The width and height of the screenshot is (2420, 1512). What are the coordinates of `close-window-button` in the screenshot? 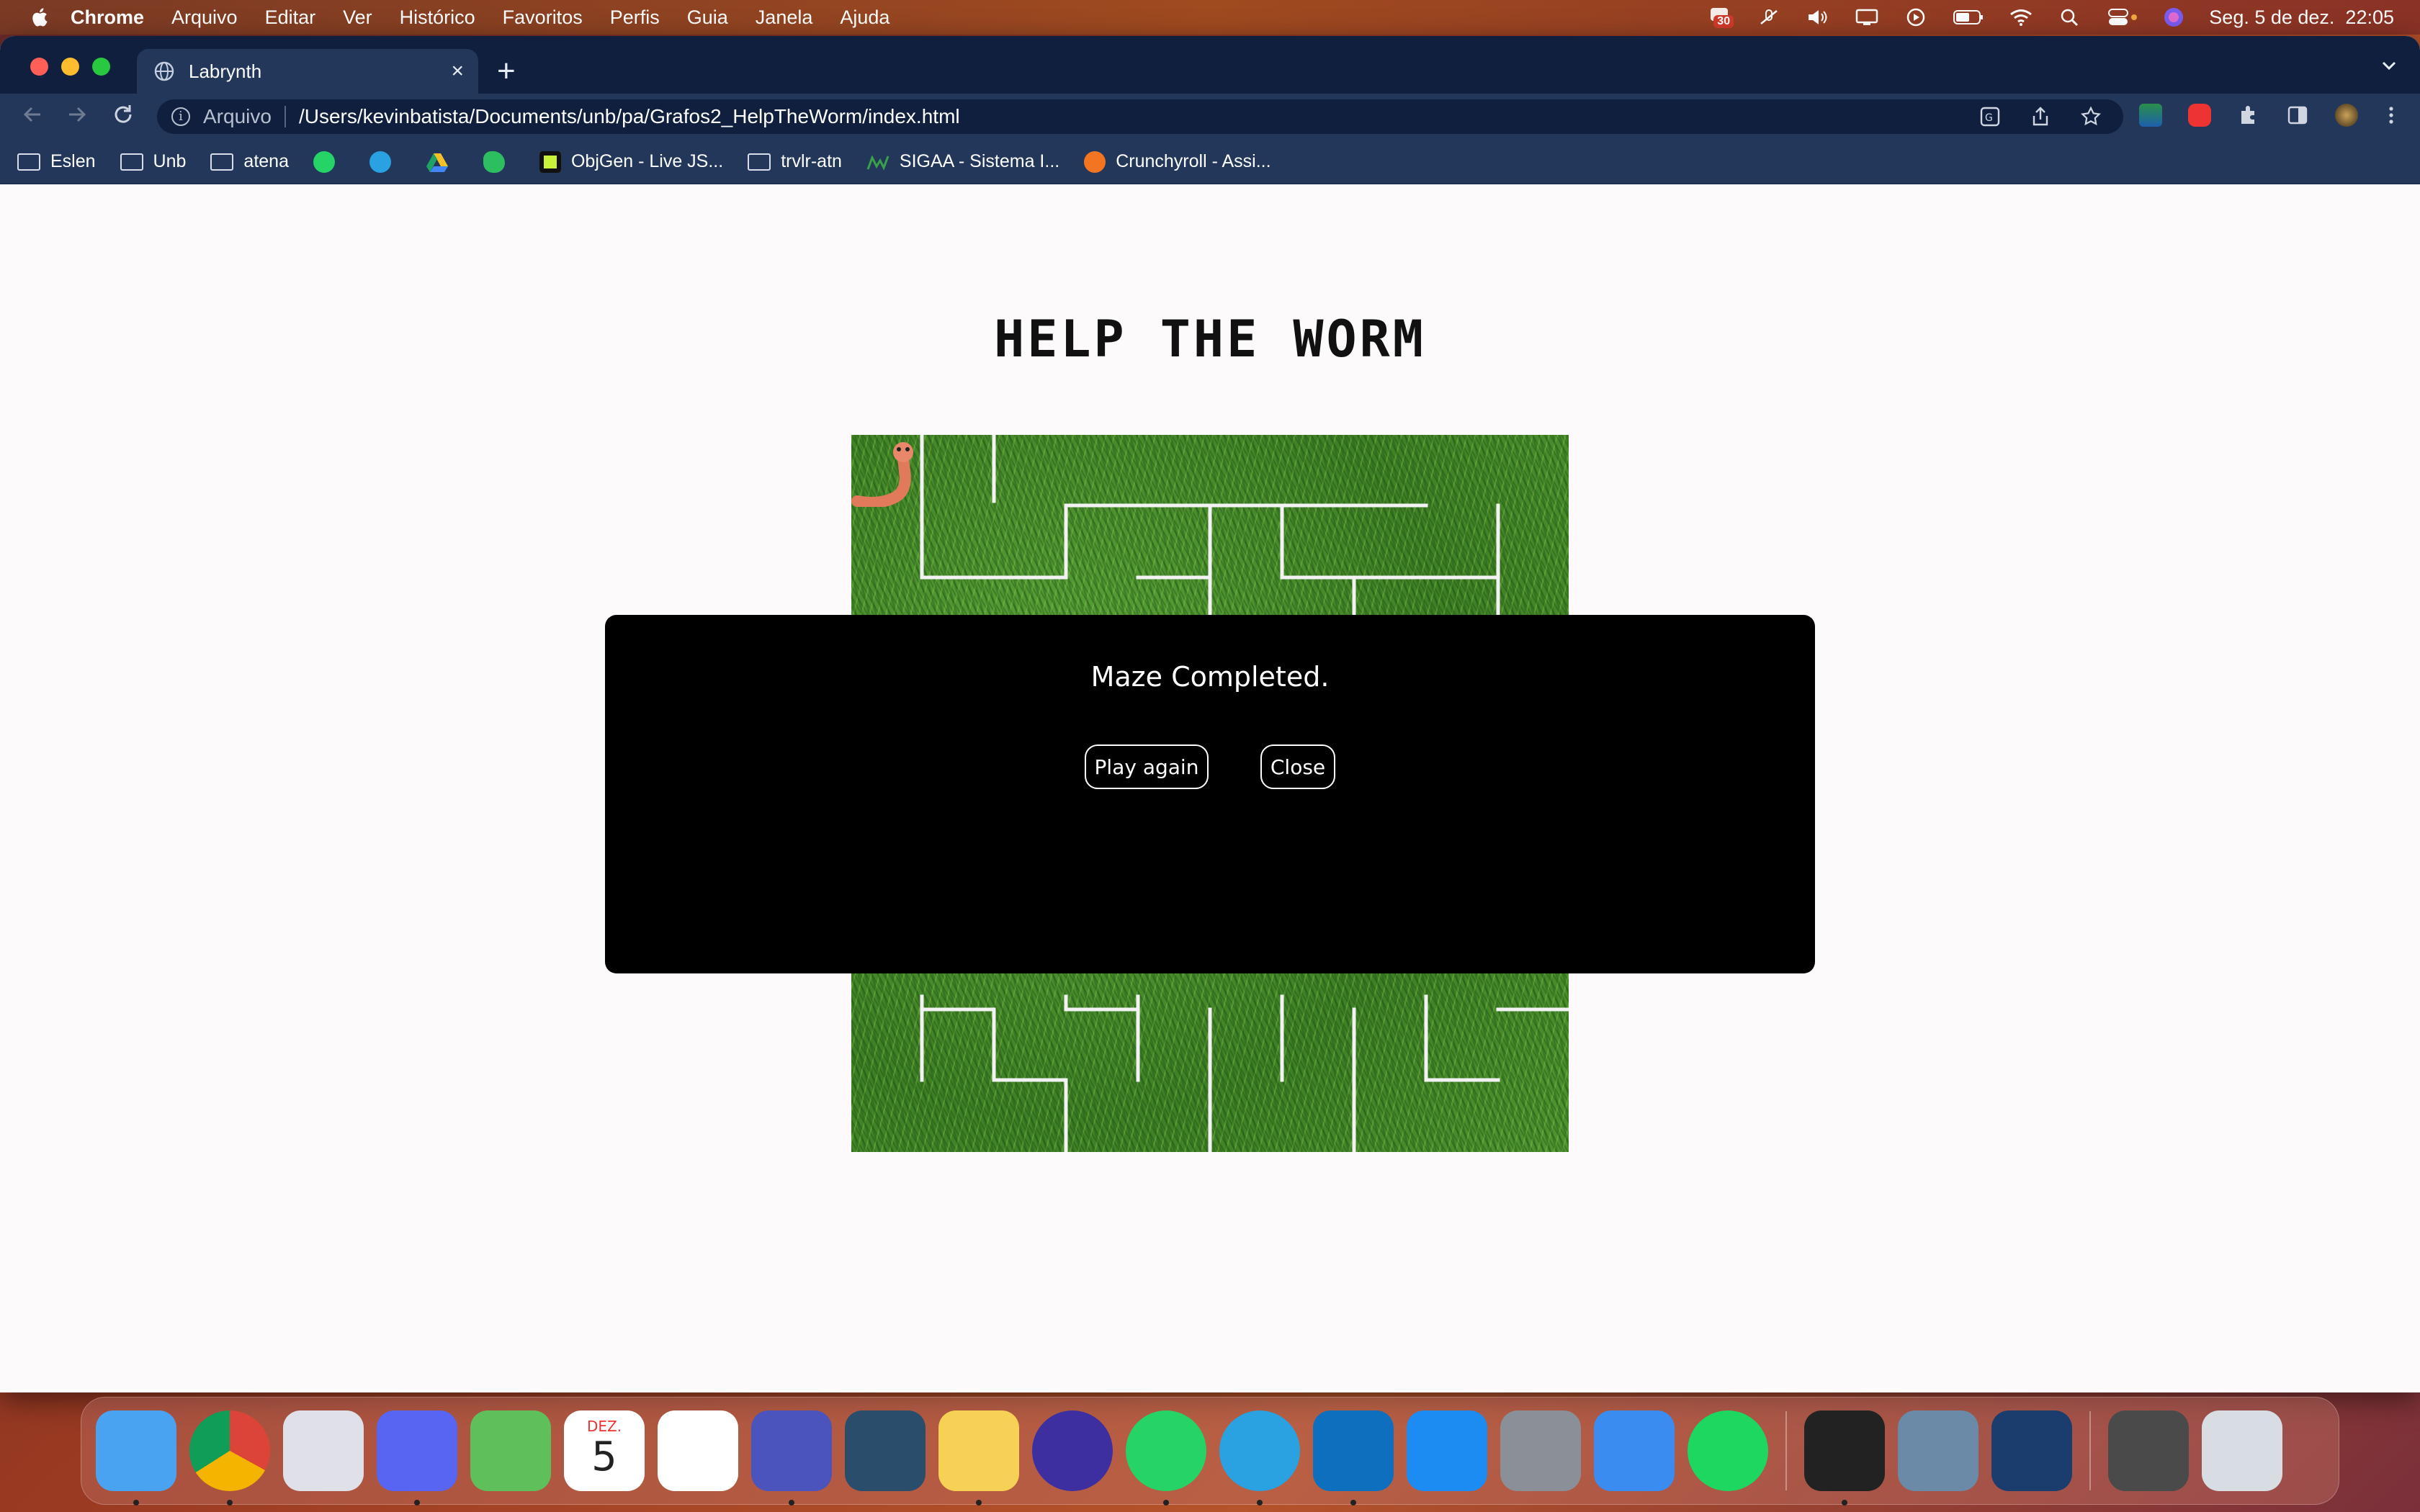 It's located at (39, 67).